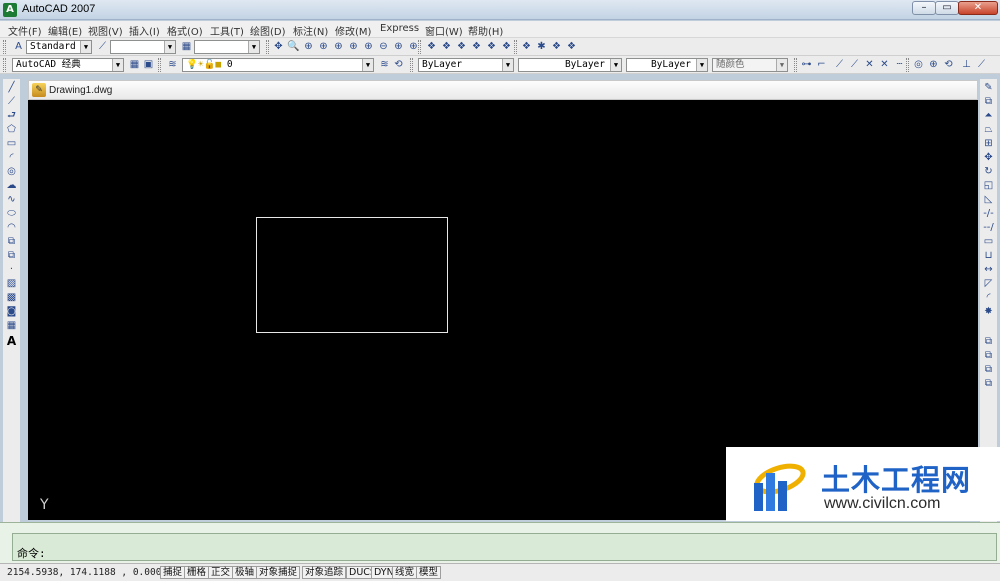  I want to click on properties-icon: ❖, so click(431, 46).